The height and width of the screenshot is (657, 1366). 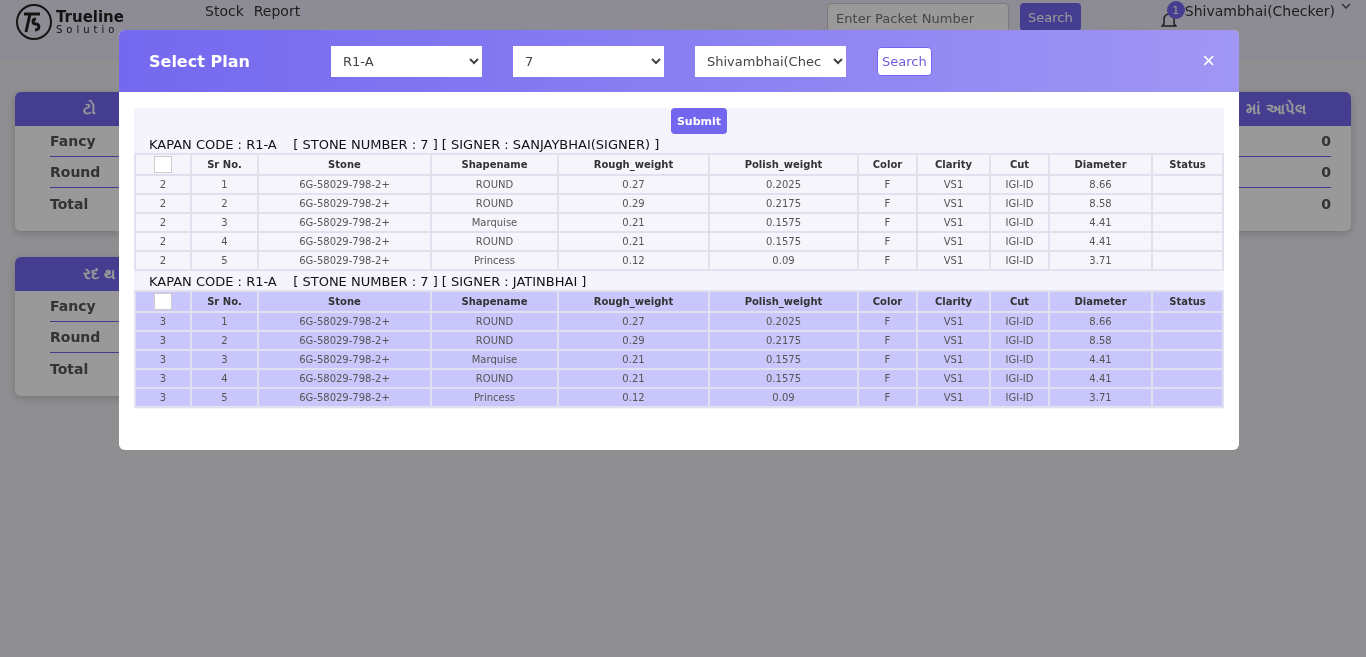 I want to click on column-header: Polish_weight, so click(x=783, y=164).